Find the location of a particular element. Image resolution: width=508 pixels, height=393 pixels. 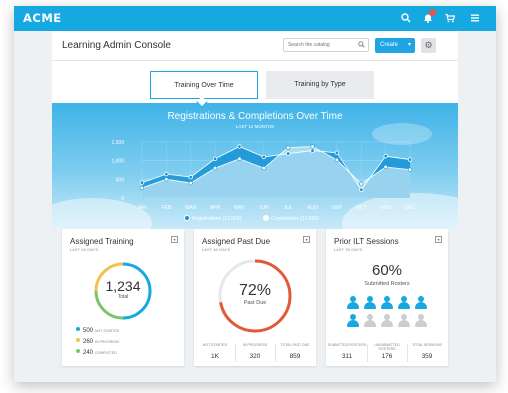

chevron-down-icon: ▾ is located at coordinates (409, 45).